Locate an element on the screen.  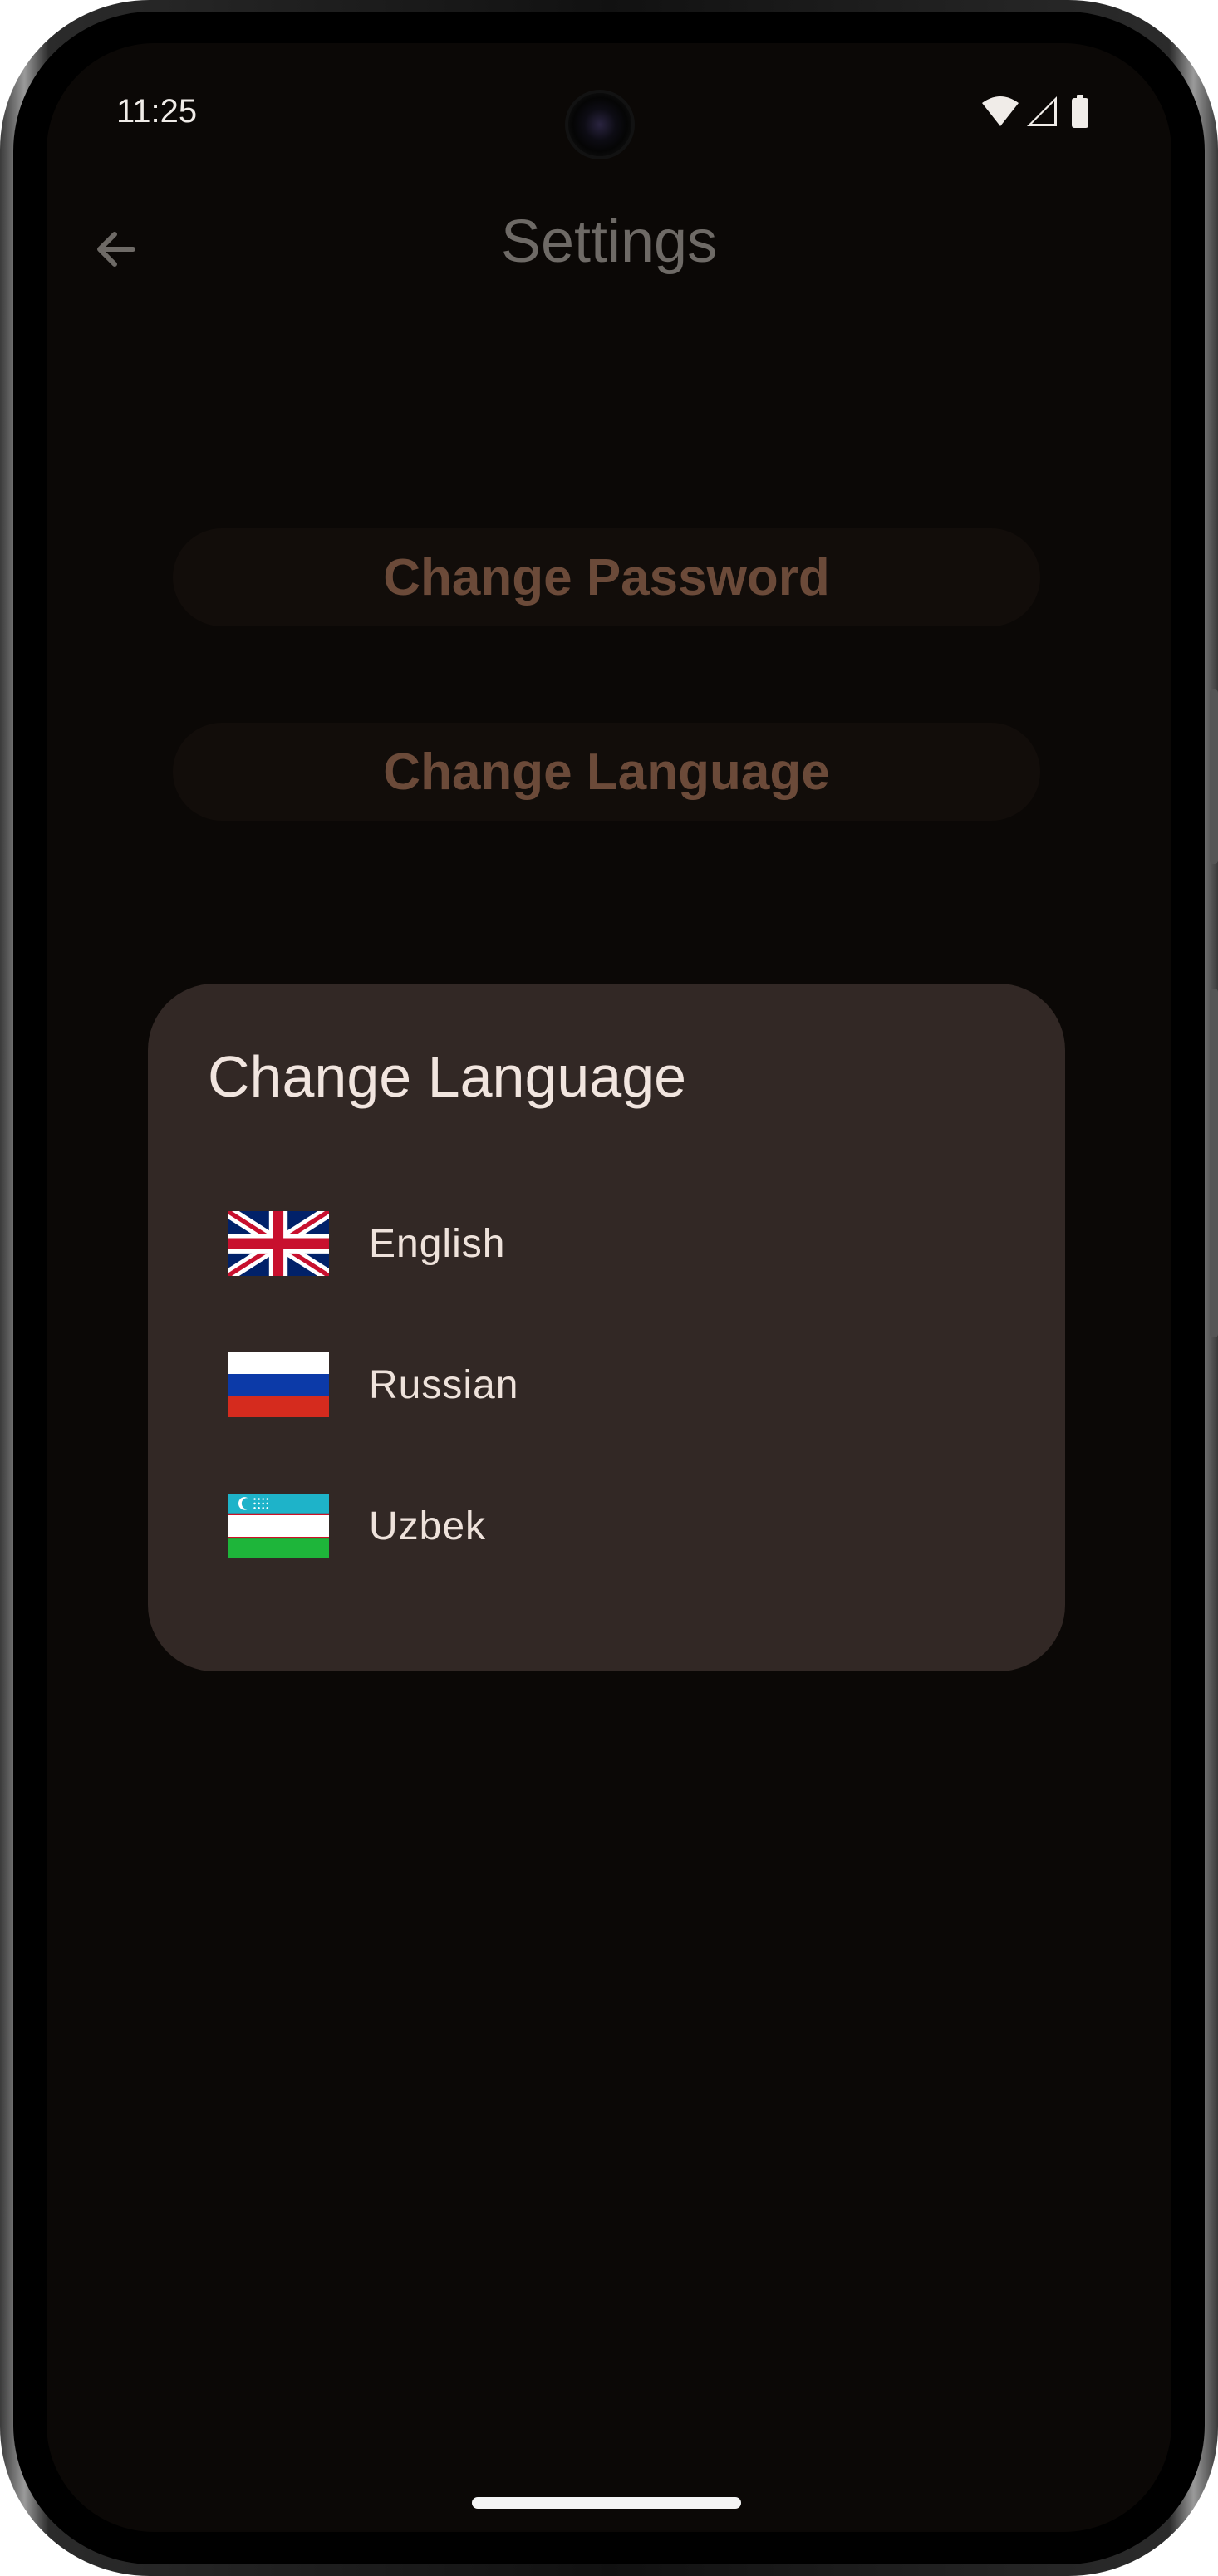
language-label-russian: Russian is located at coordinates (444, 1384).